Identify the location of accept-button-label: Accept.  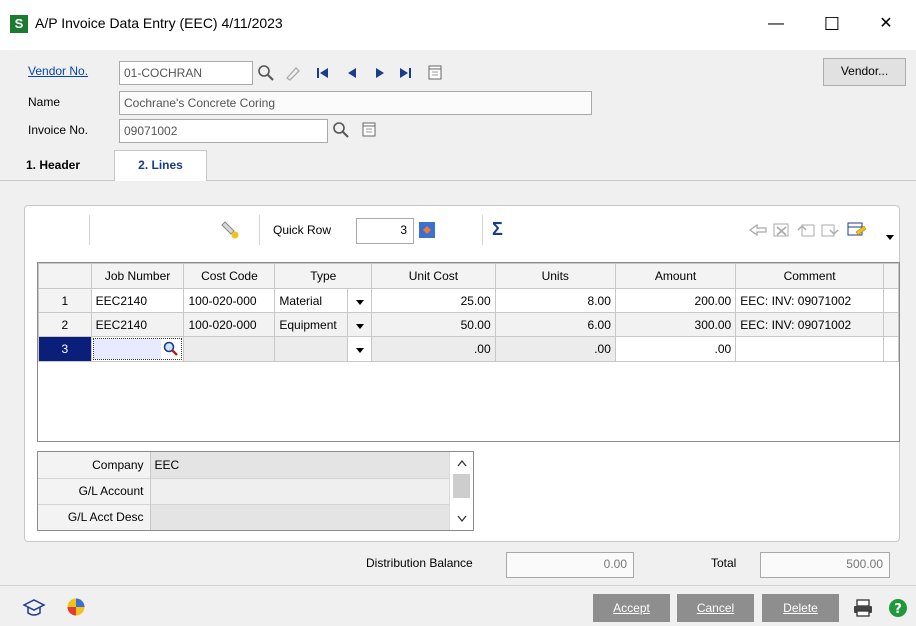
(631, 608).